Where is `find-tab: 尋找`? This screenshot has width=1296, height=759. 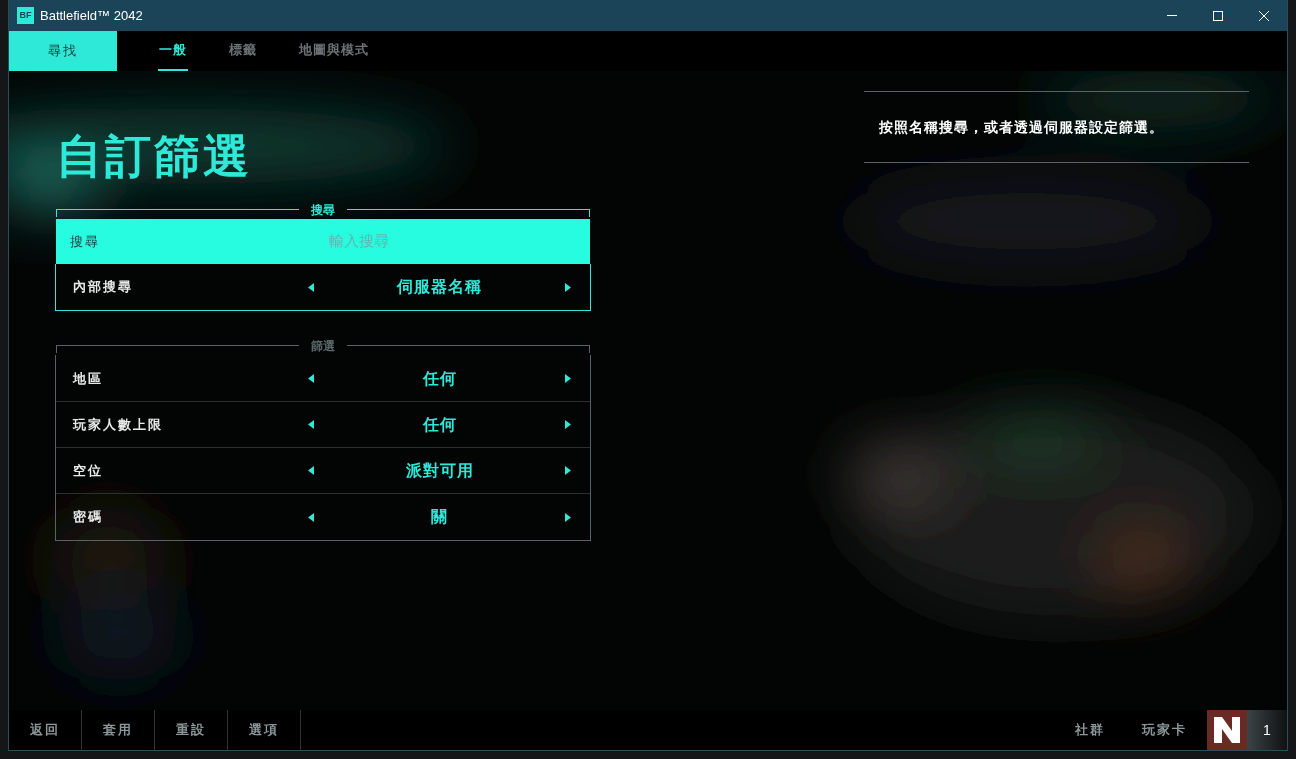 find-tab: 尋找 is located at coordinates (63, 51).